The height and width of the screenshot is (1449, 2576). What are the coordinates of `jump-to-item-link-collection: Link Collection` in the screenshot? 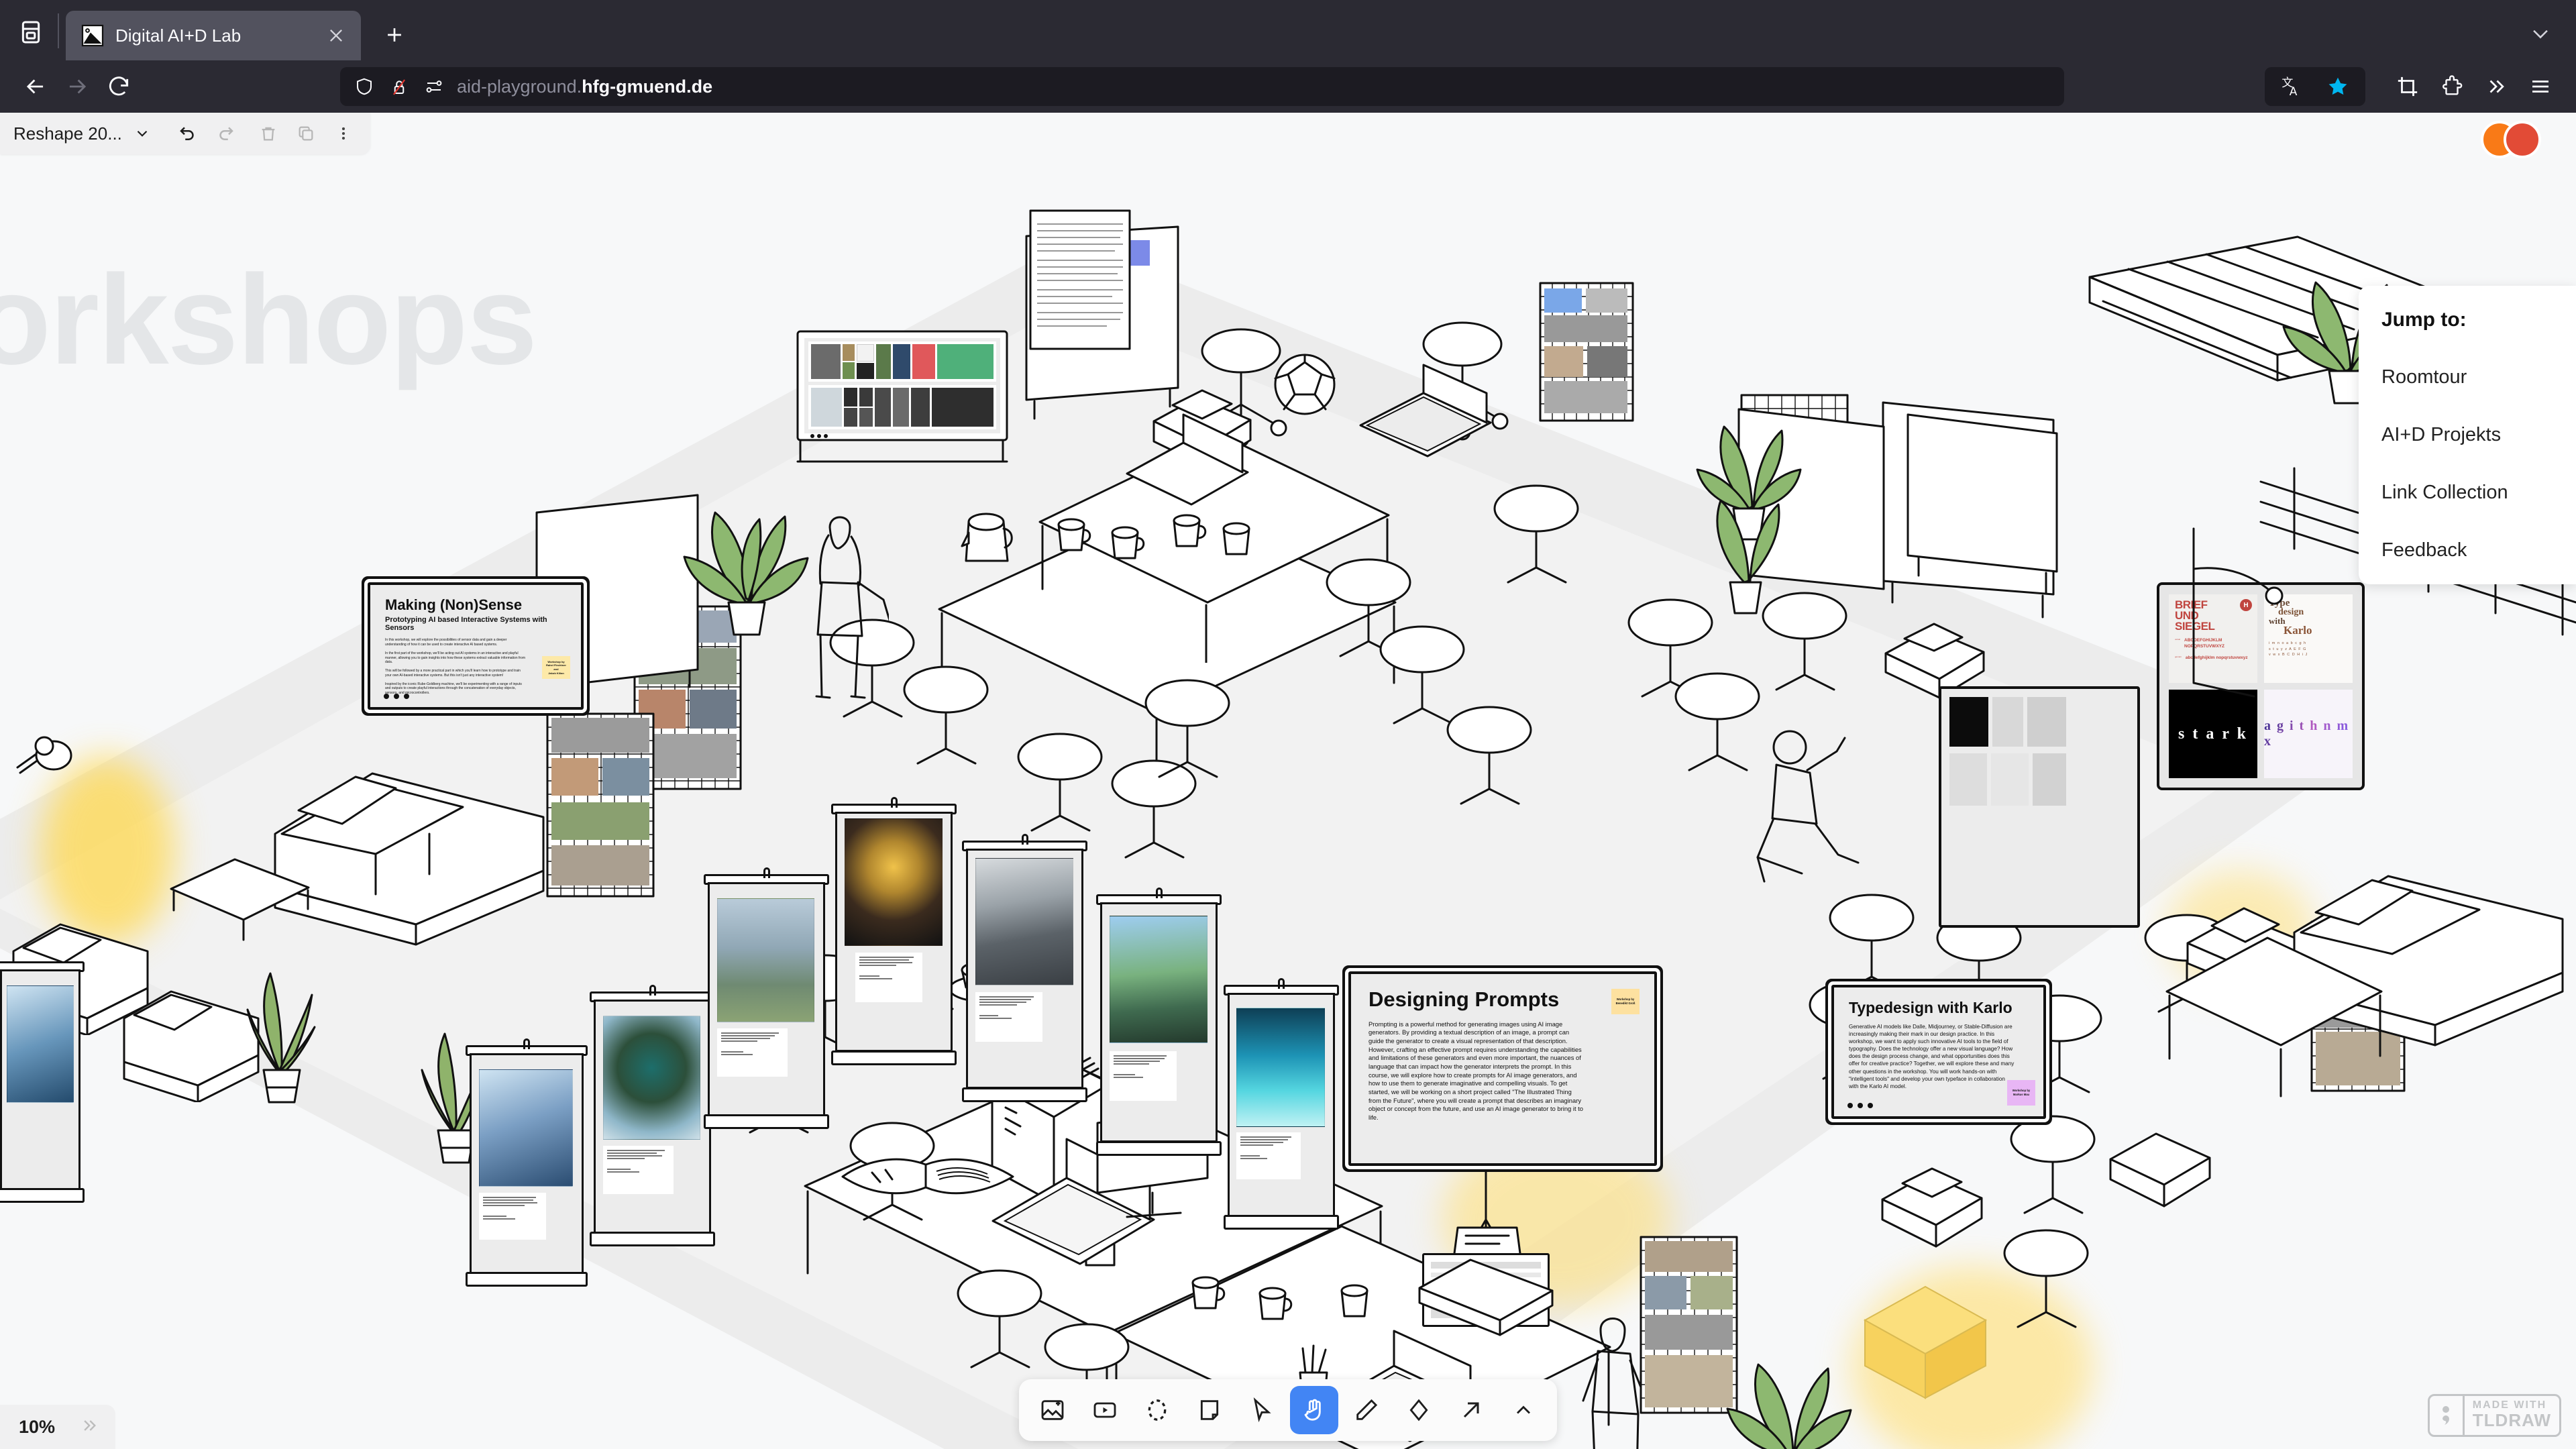 It's located at (2478, 493).